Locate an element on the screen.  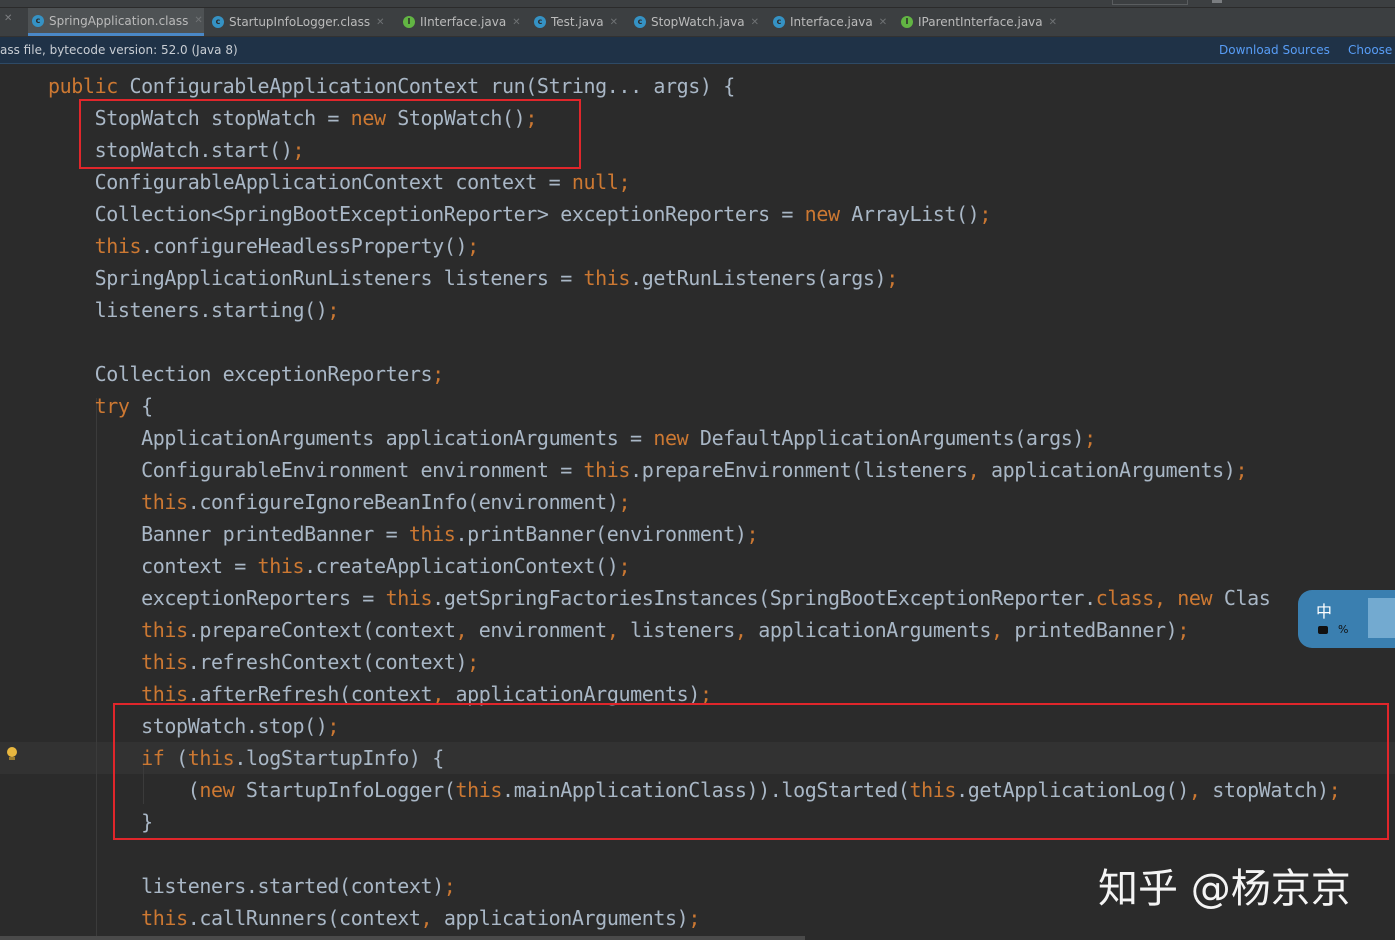
horizontal-scrollbar is located at coordinates (402, 938).